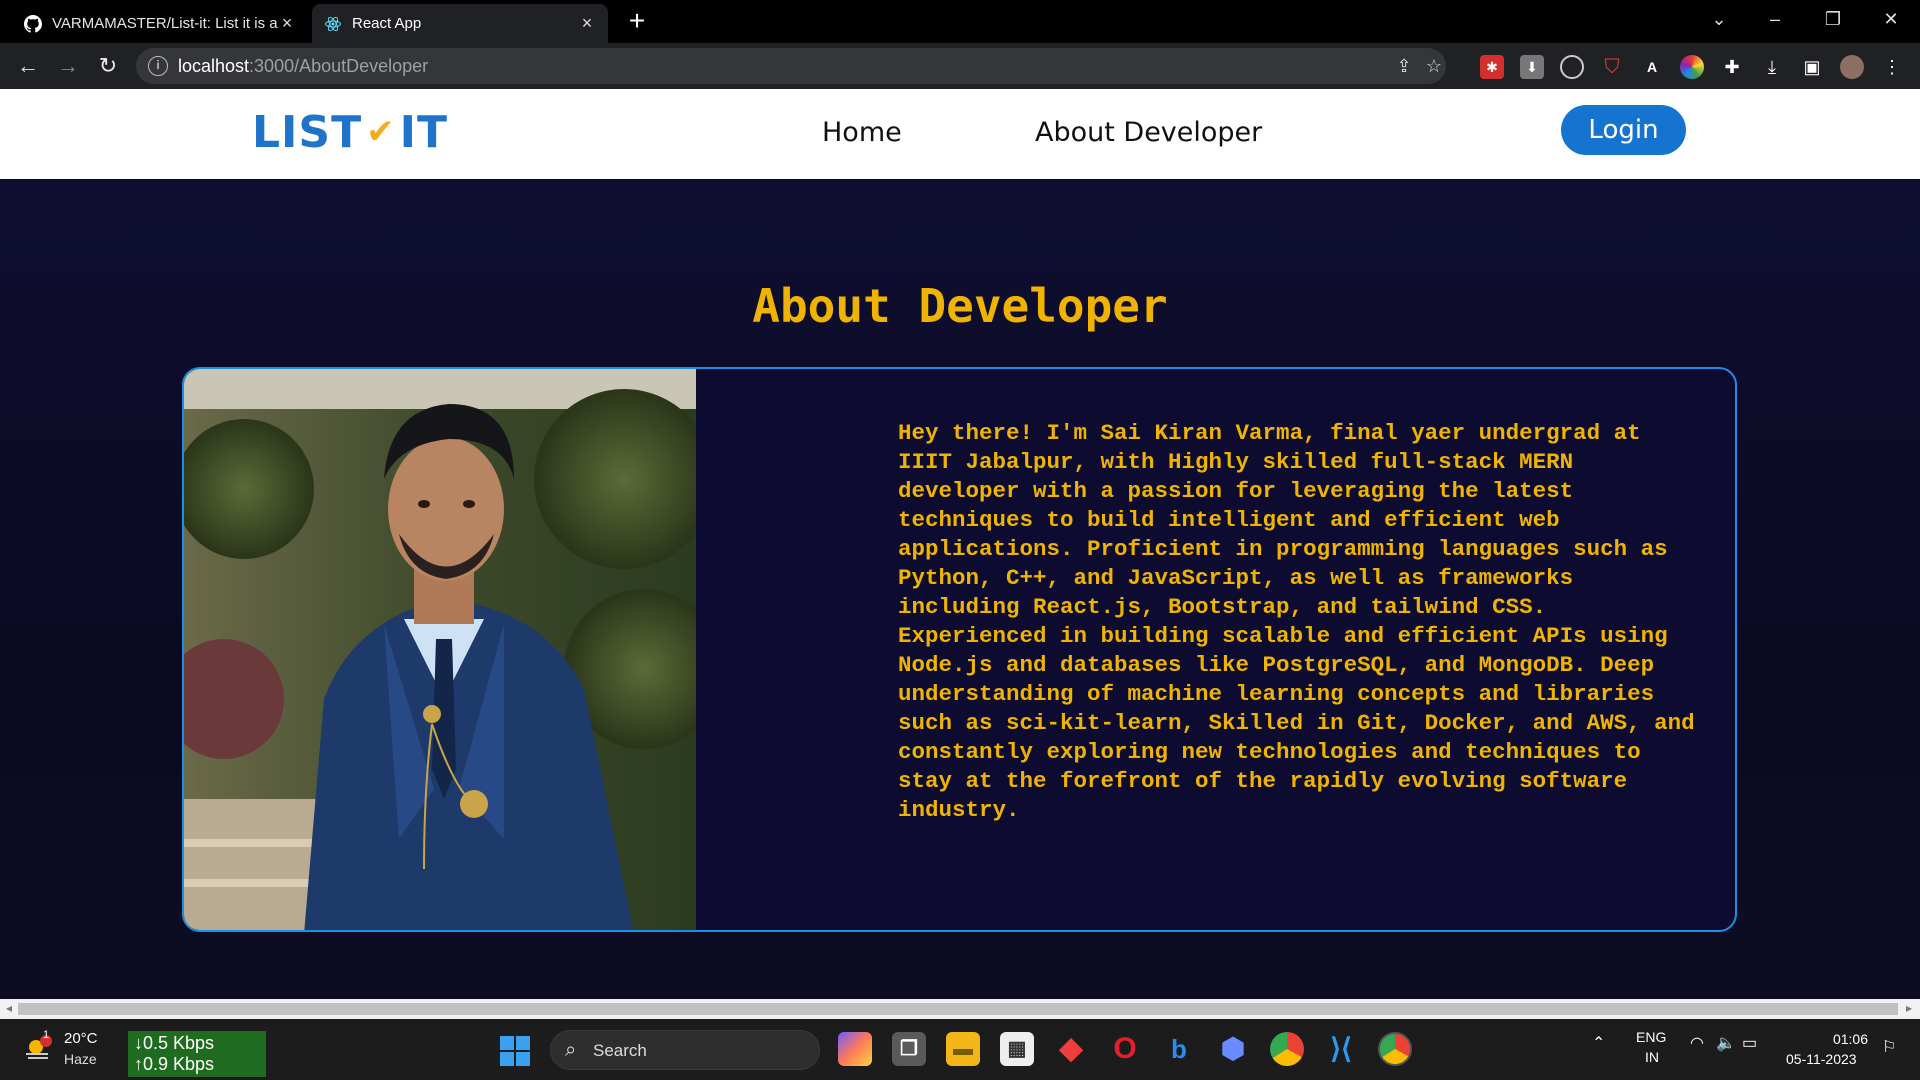 The image size is (1920, 1080). I want to click on site-info-icon: i, so click(158, 66).